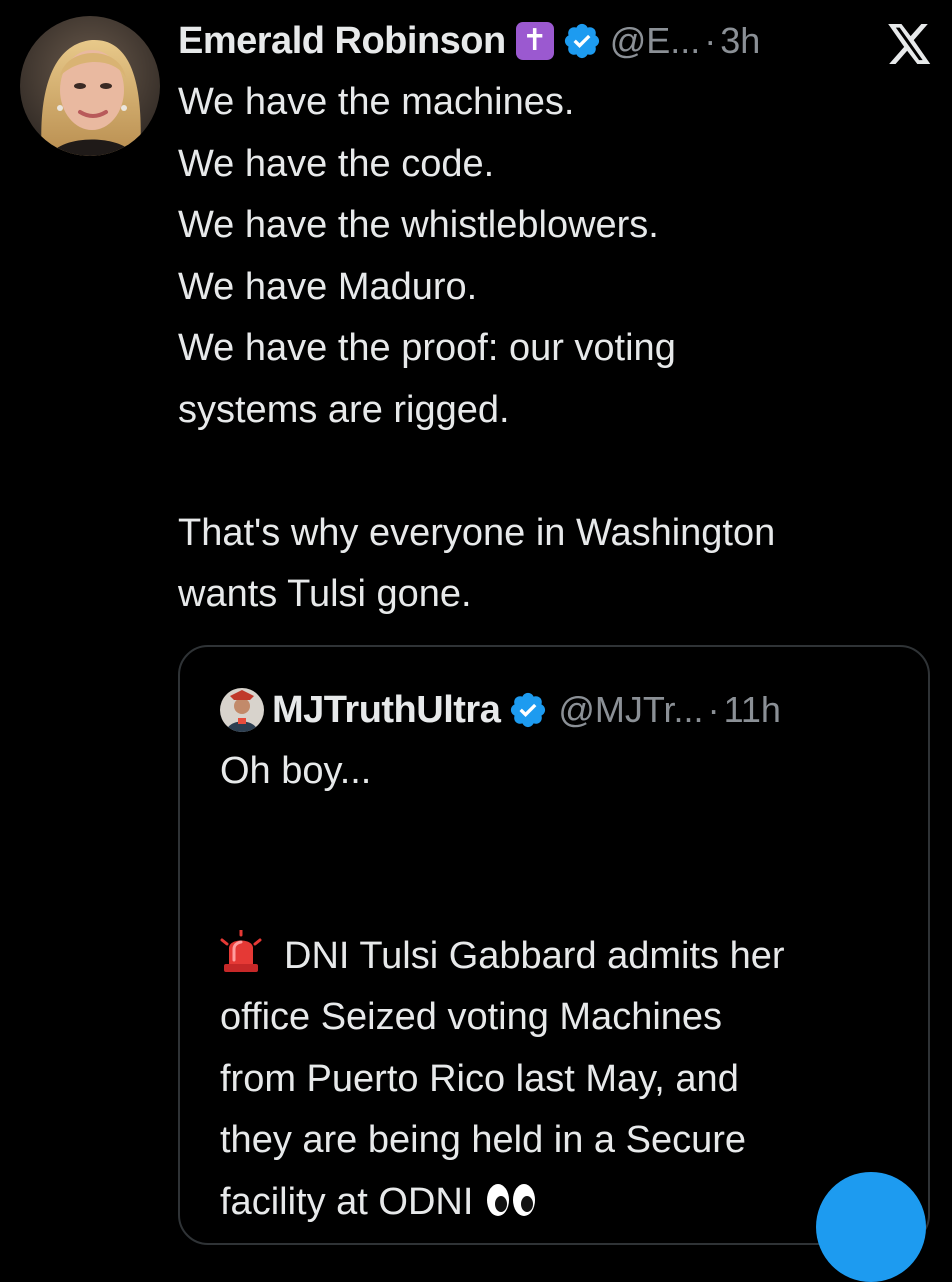 The width and height of the screenshot is (952, 1282). Describe the element at coordinates (871, 1227) in the screenshot. I see `compose-button` at that location.